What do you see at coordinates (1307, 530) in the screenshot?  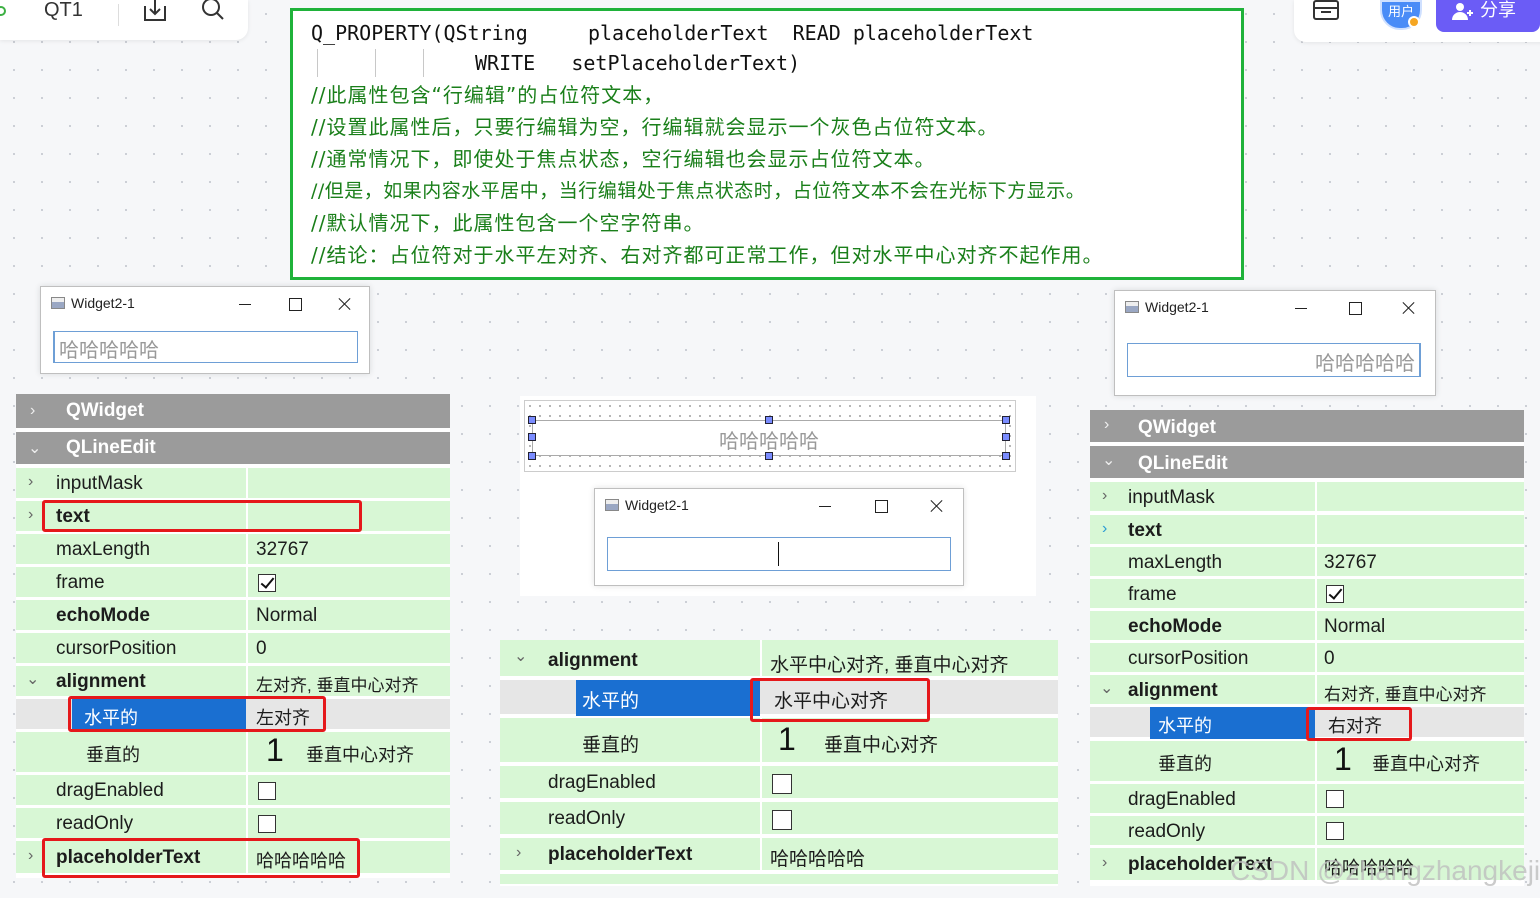 I see `prop-row-text: › text` at bounding box center [1307, 530].